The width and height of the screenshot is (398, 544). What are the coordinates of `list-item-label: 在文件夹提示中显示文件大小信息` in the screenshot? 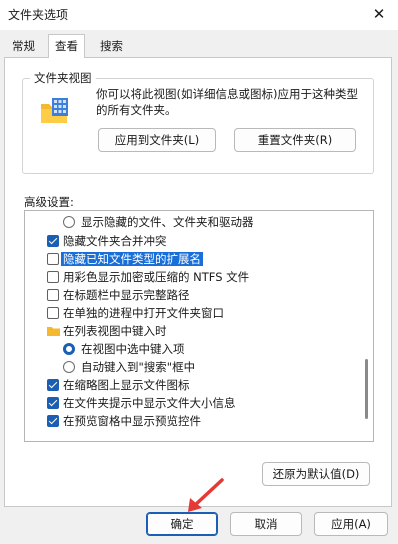 It's located at (149, 403).